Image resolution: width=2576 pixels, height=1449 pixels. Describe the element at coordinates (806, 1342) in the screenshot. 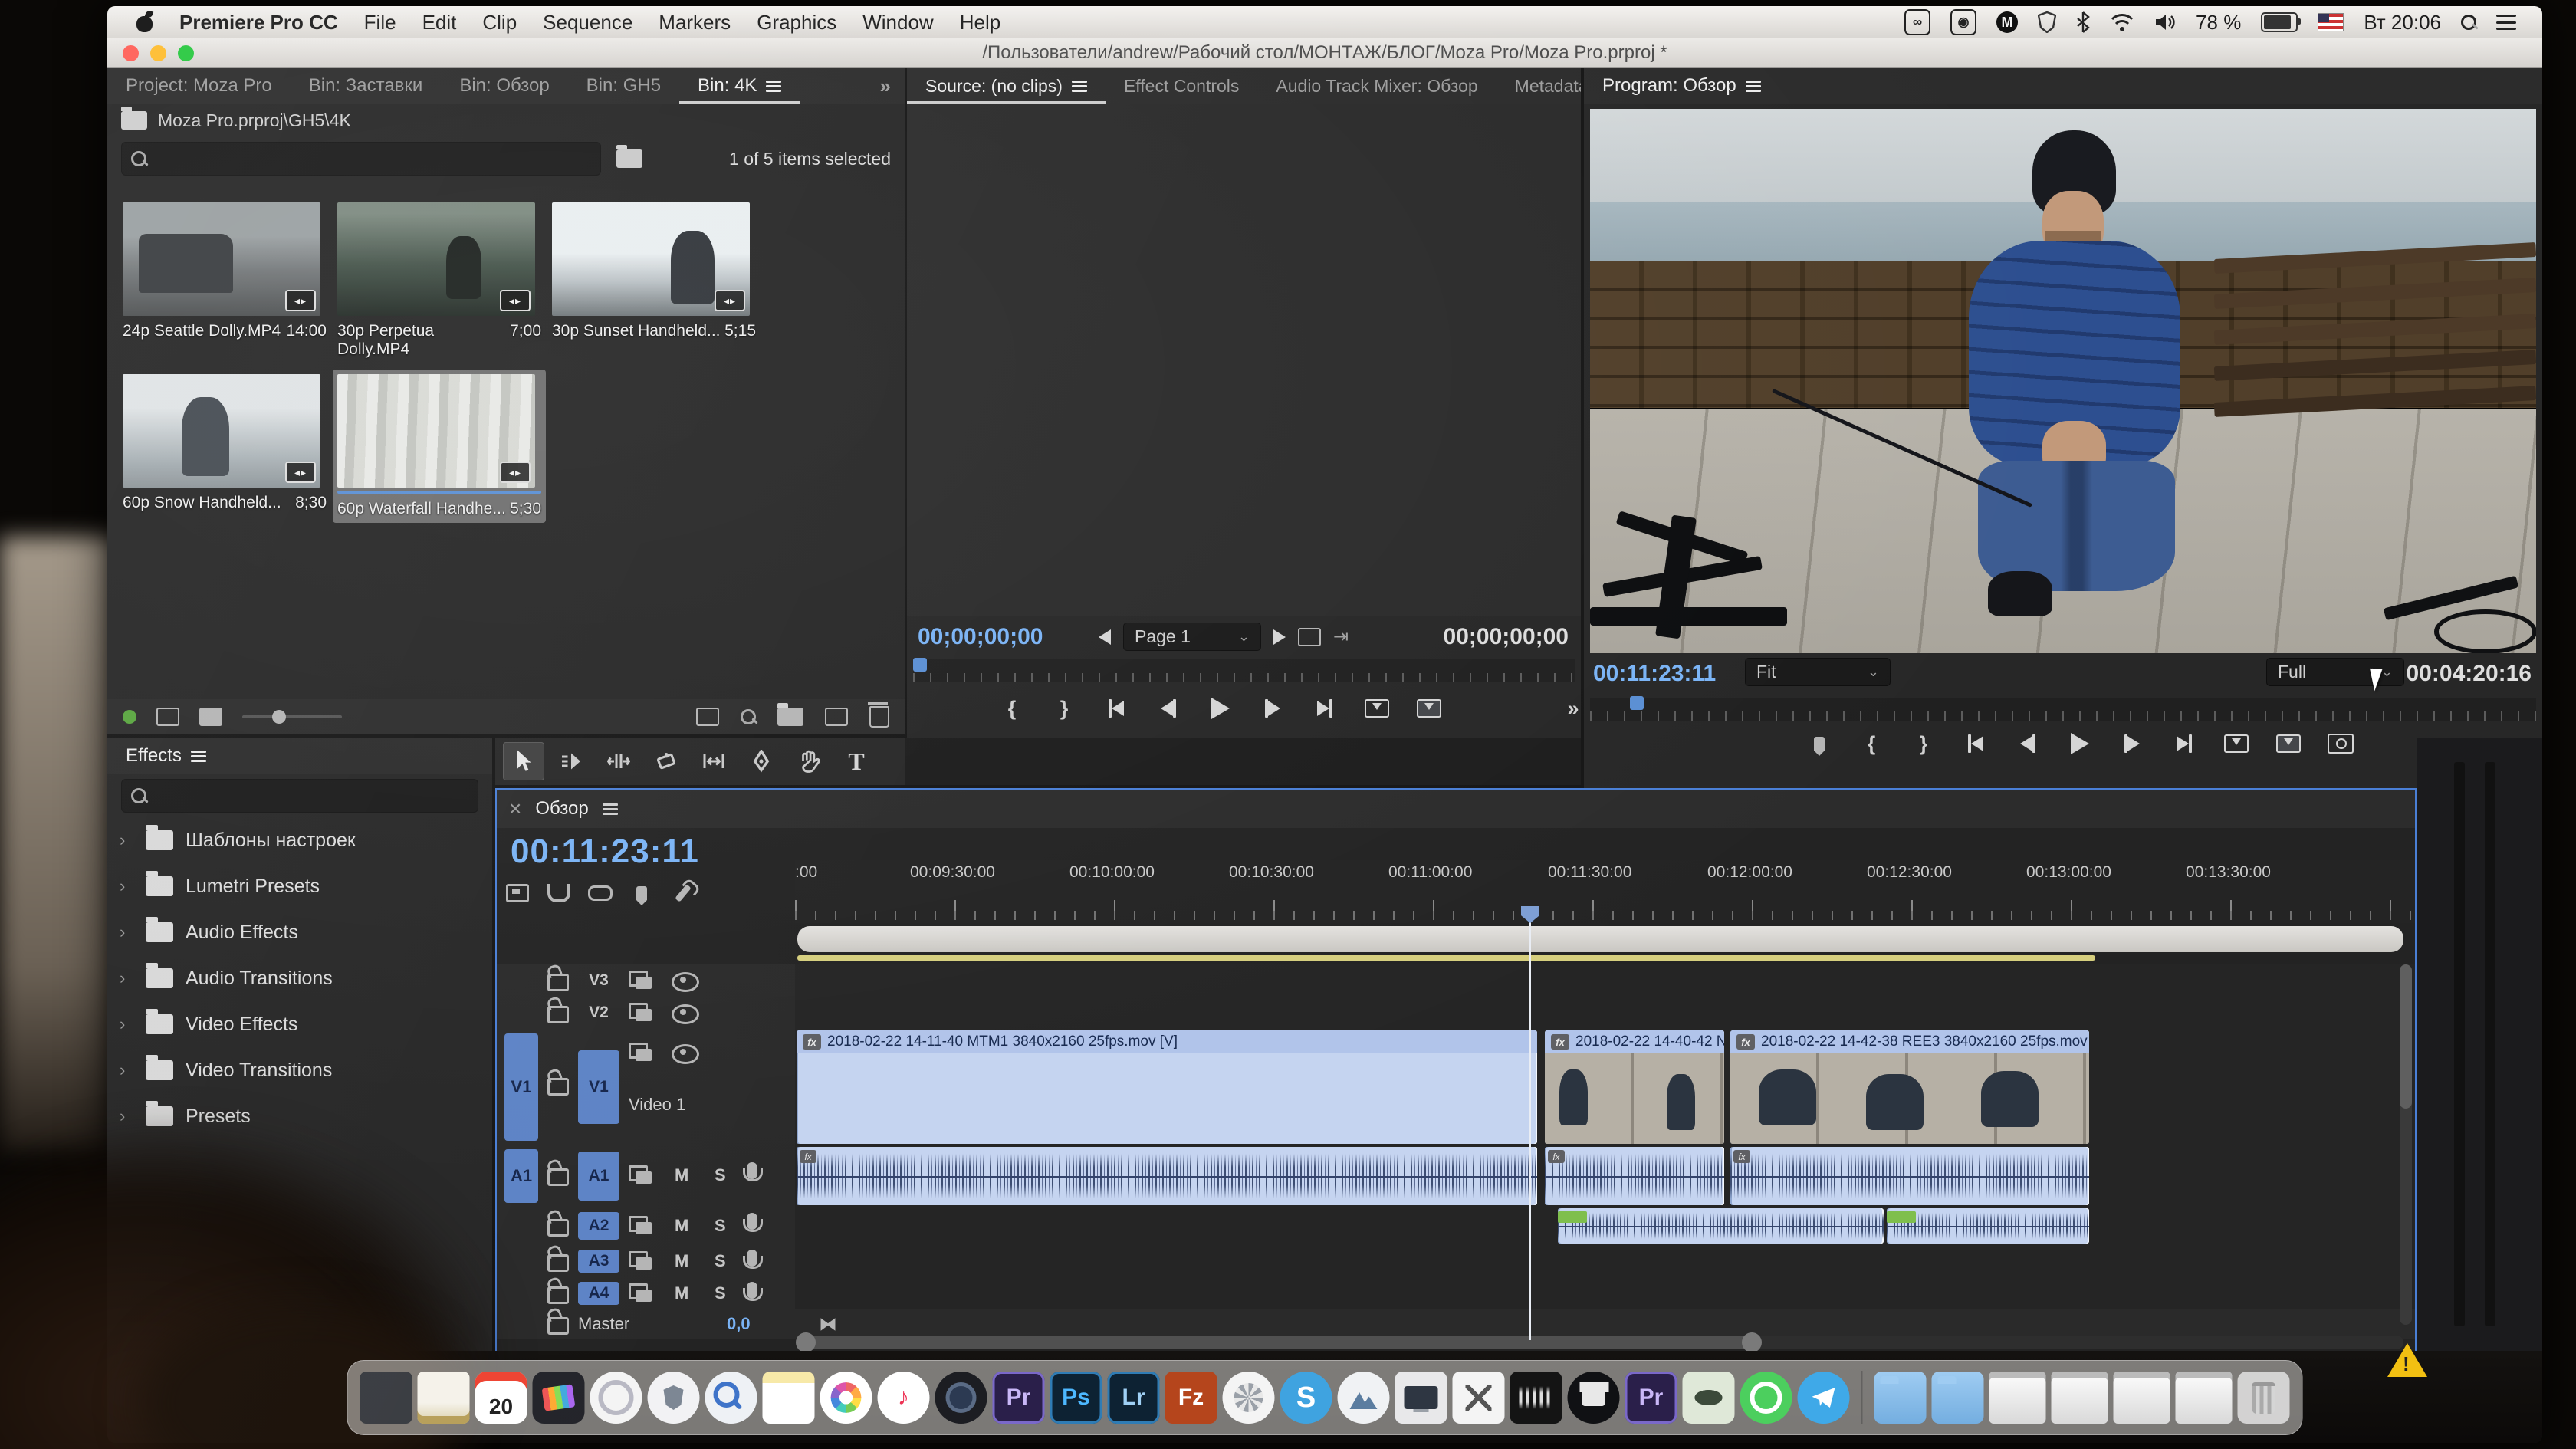

I see `zoom-handle-left` at that location.